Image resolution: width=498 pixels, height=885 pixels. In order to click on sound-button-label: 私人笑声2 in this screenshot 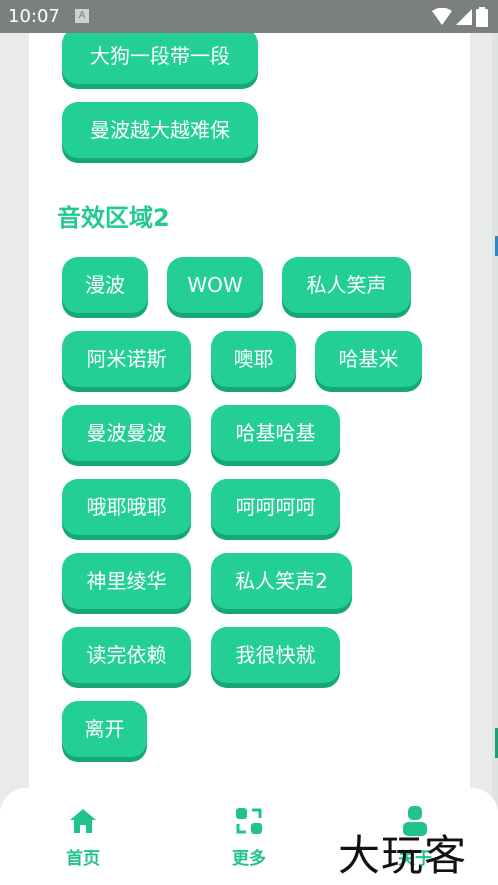, I will do `click(281, 581)`.